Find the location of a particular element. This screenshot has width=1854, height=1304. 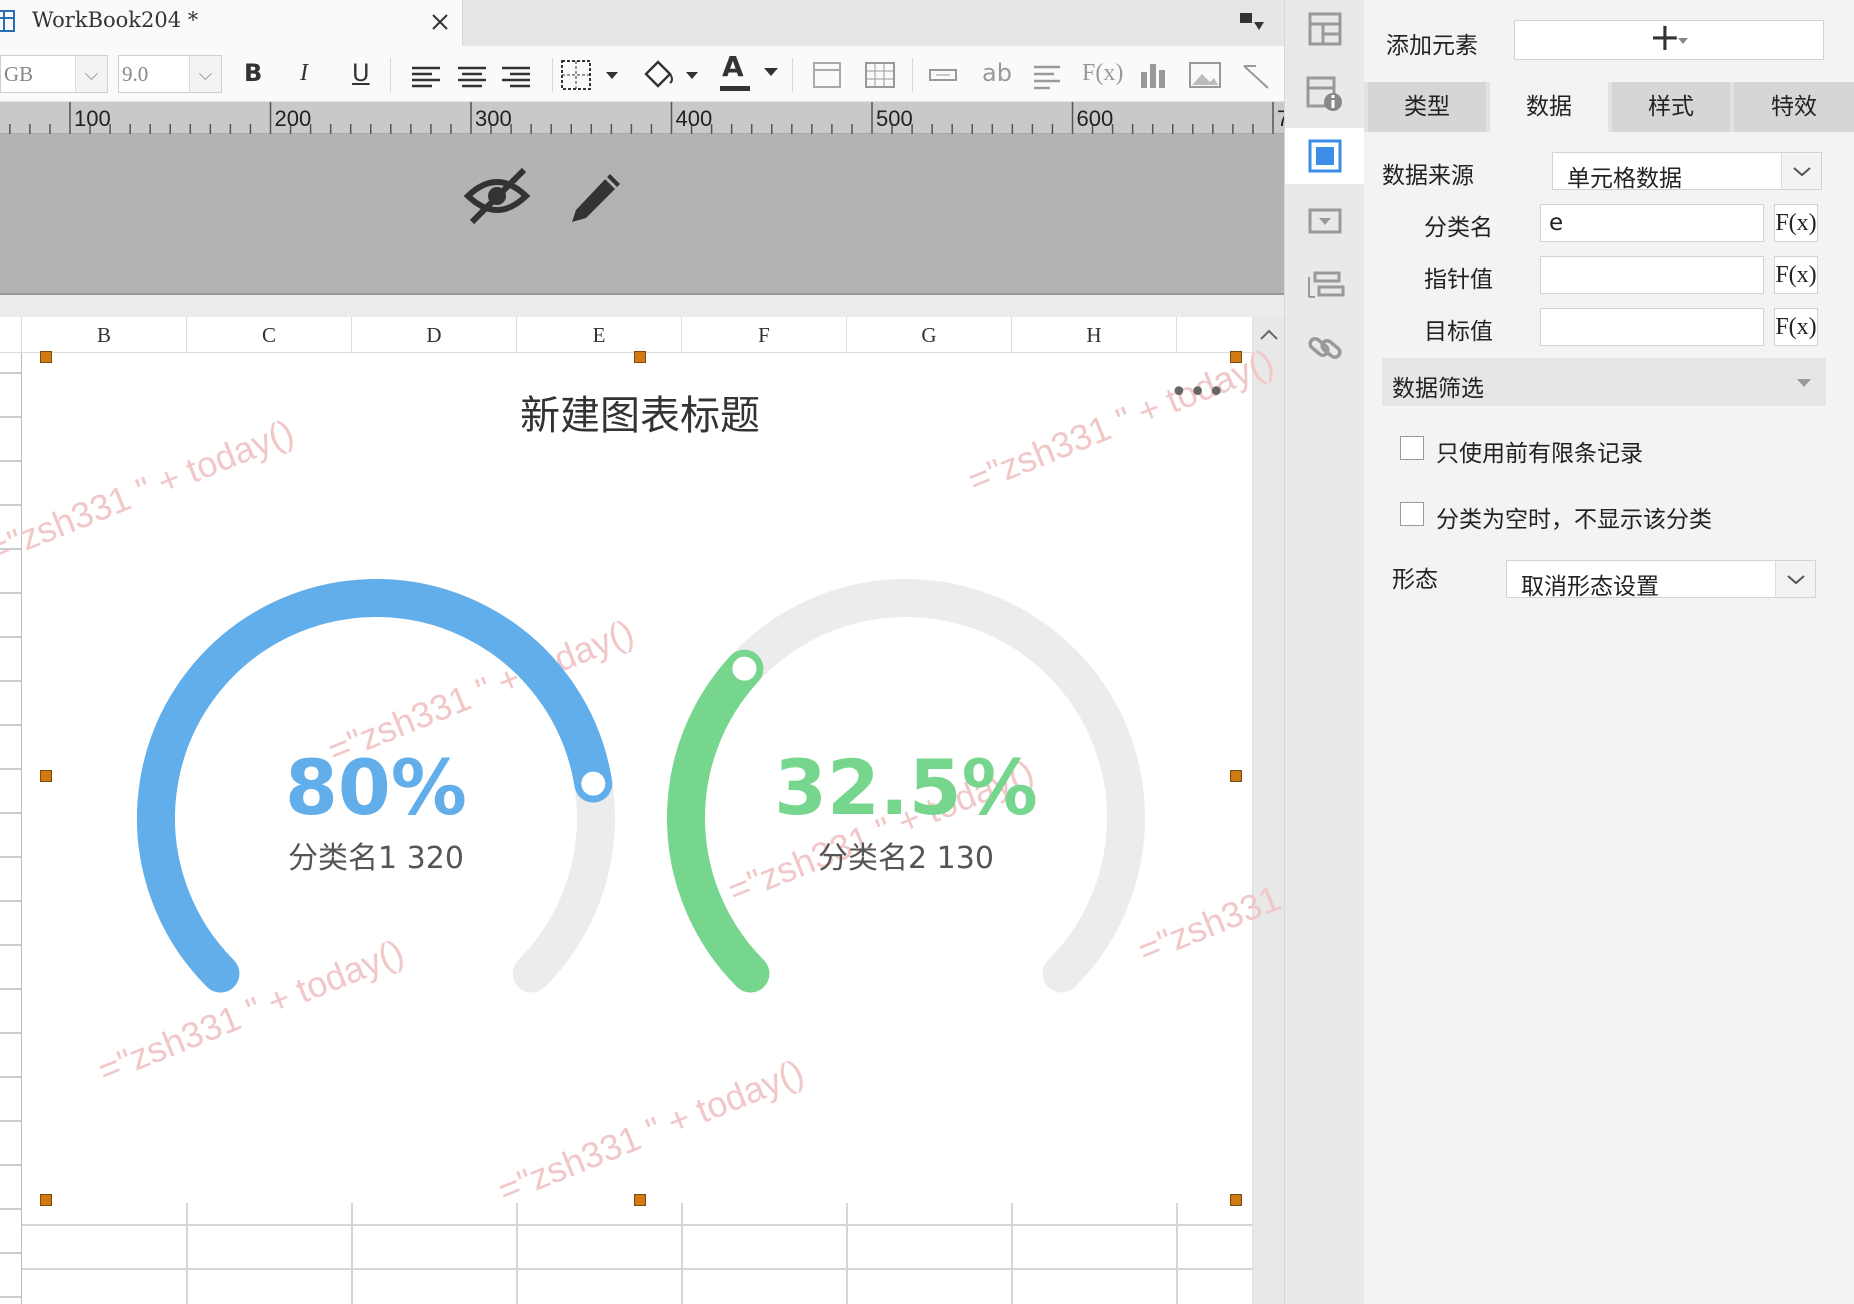

eye-off-icon is located at coordinates (497, 195).